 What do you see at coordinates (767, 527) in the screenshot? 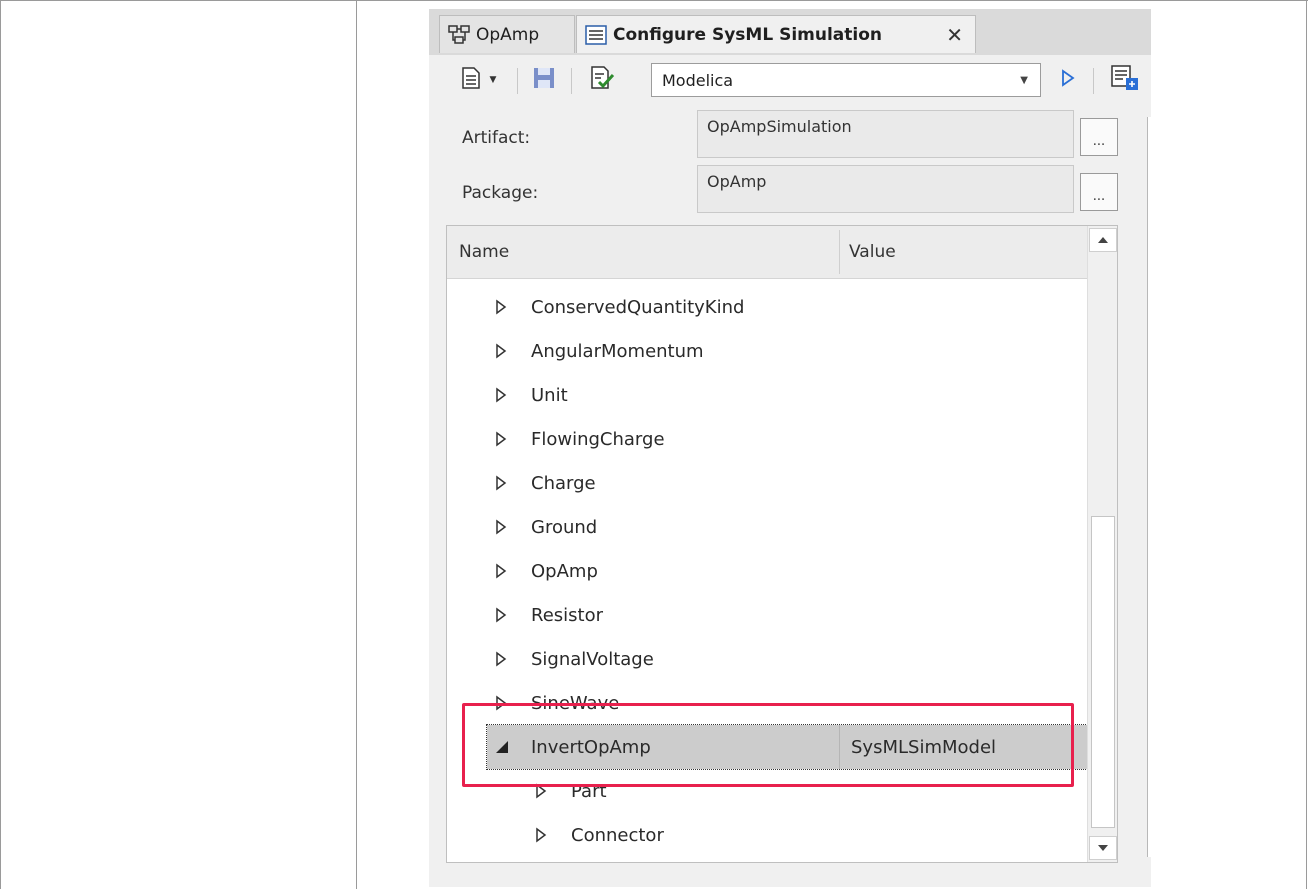
I see `tree-row: Ground` at bounding box center [767, 527].